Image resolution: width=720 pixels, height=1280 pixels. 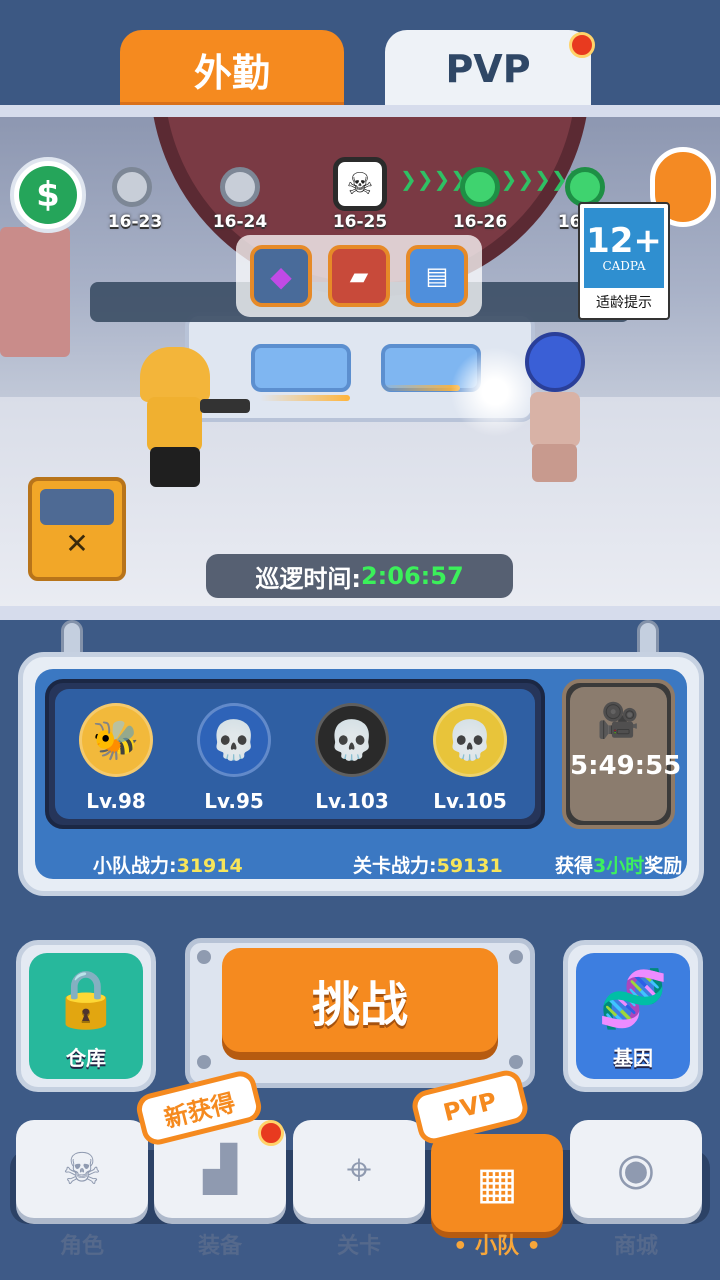 I want to click on chip-icon: ▤, so click(x=437, y=276).